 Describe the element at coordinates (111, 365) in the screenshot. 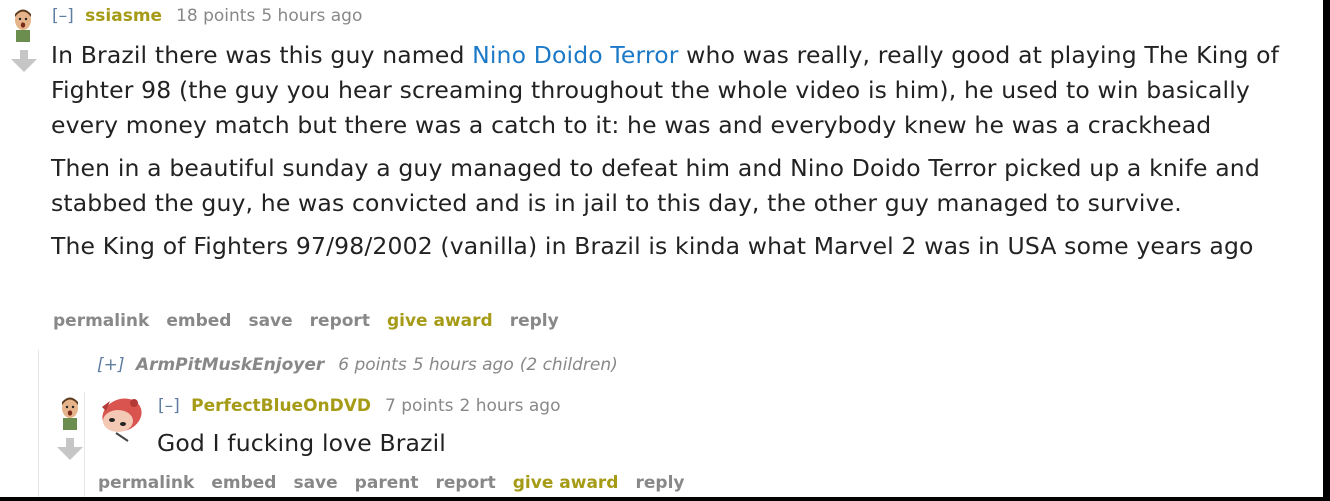

I see `expand-toggle: [+]` at that location.